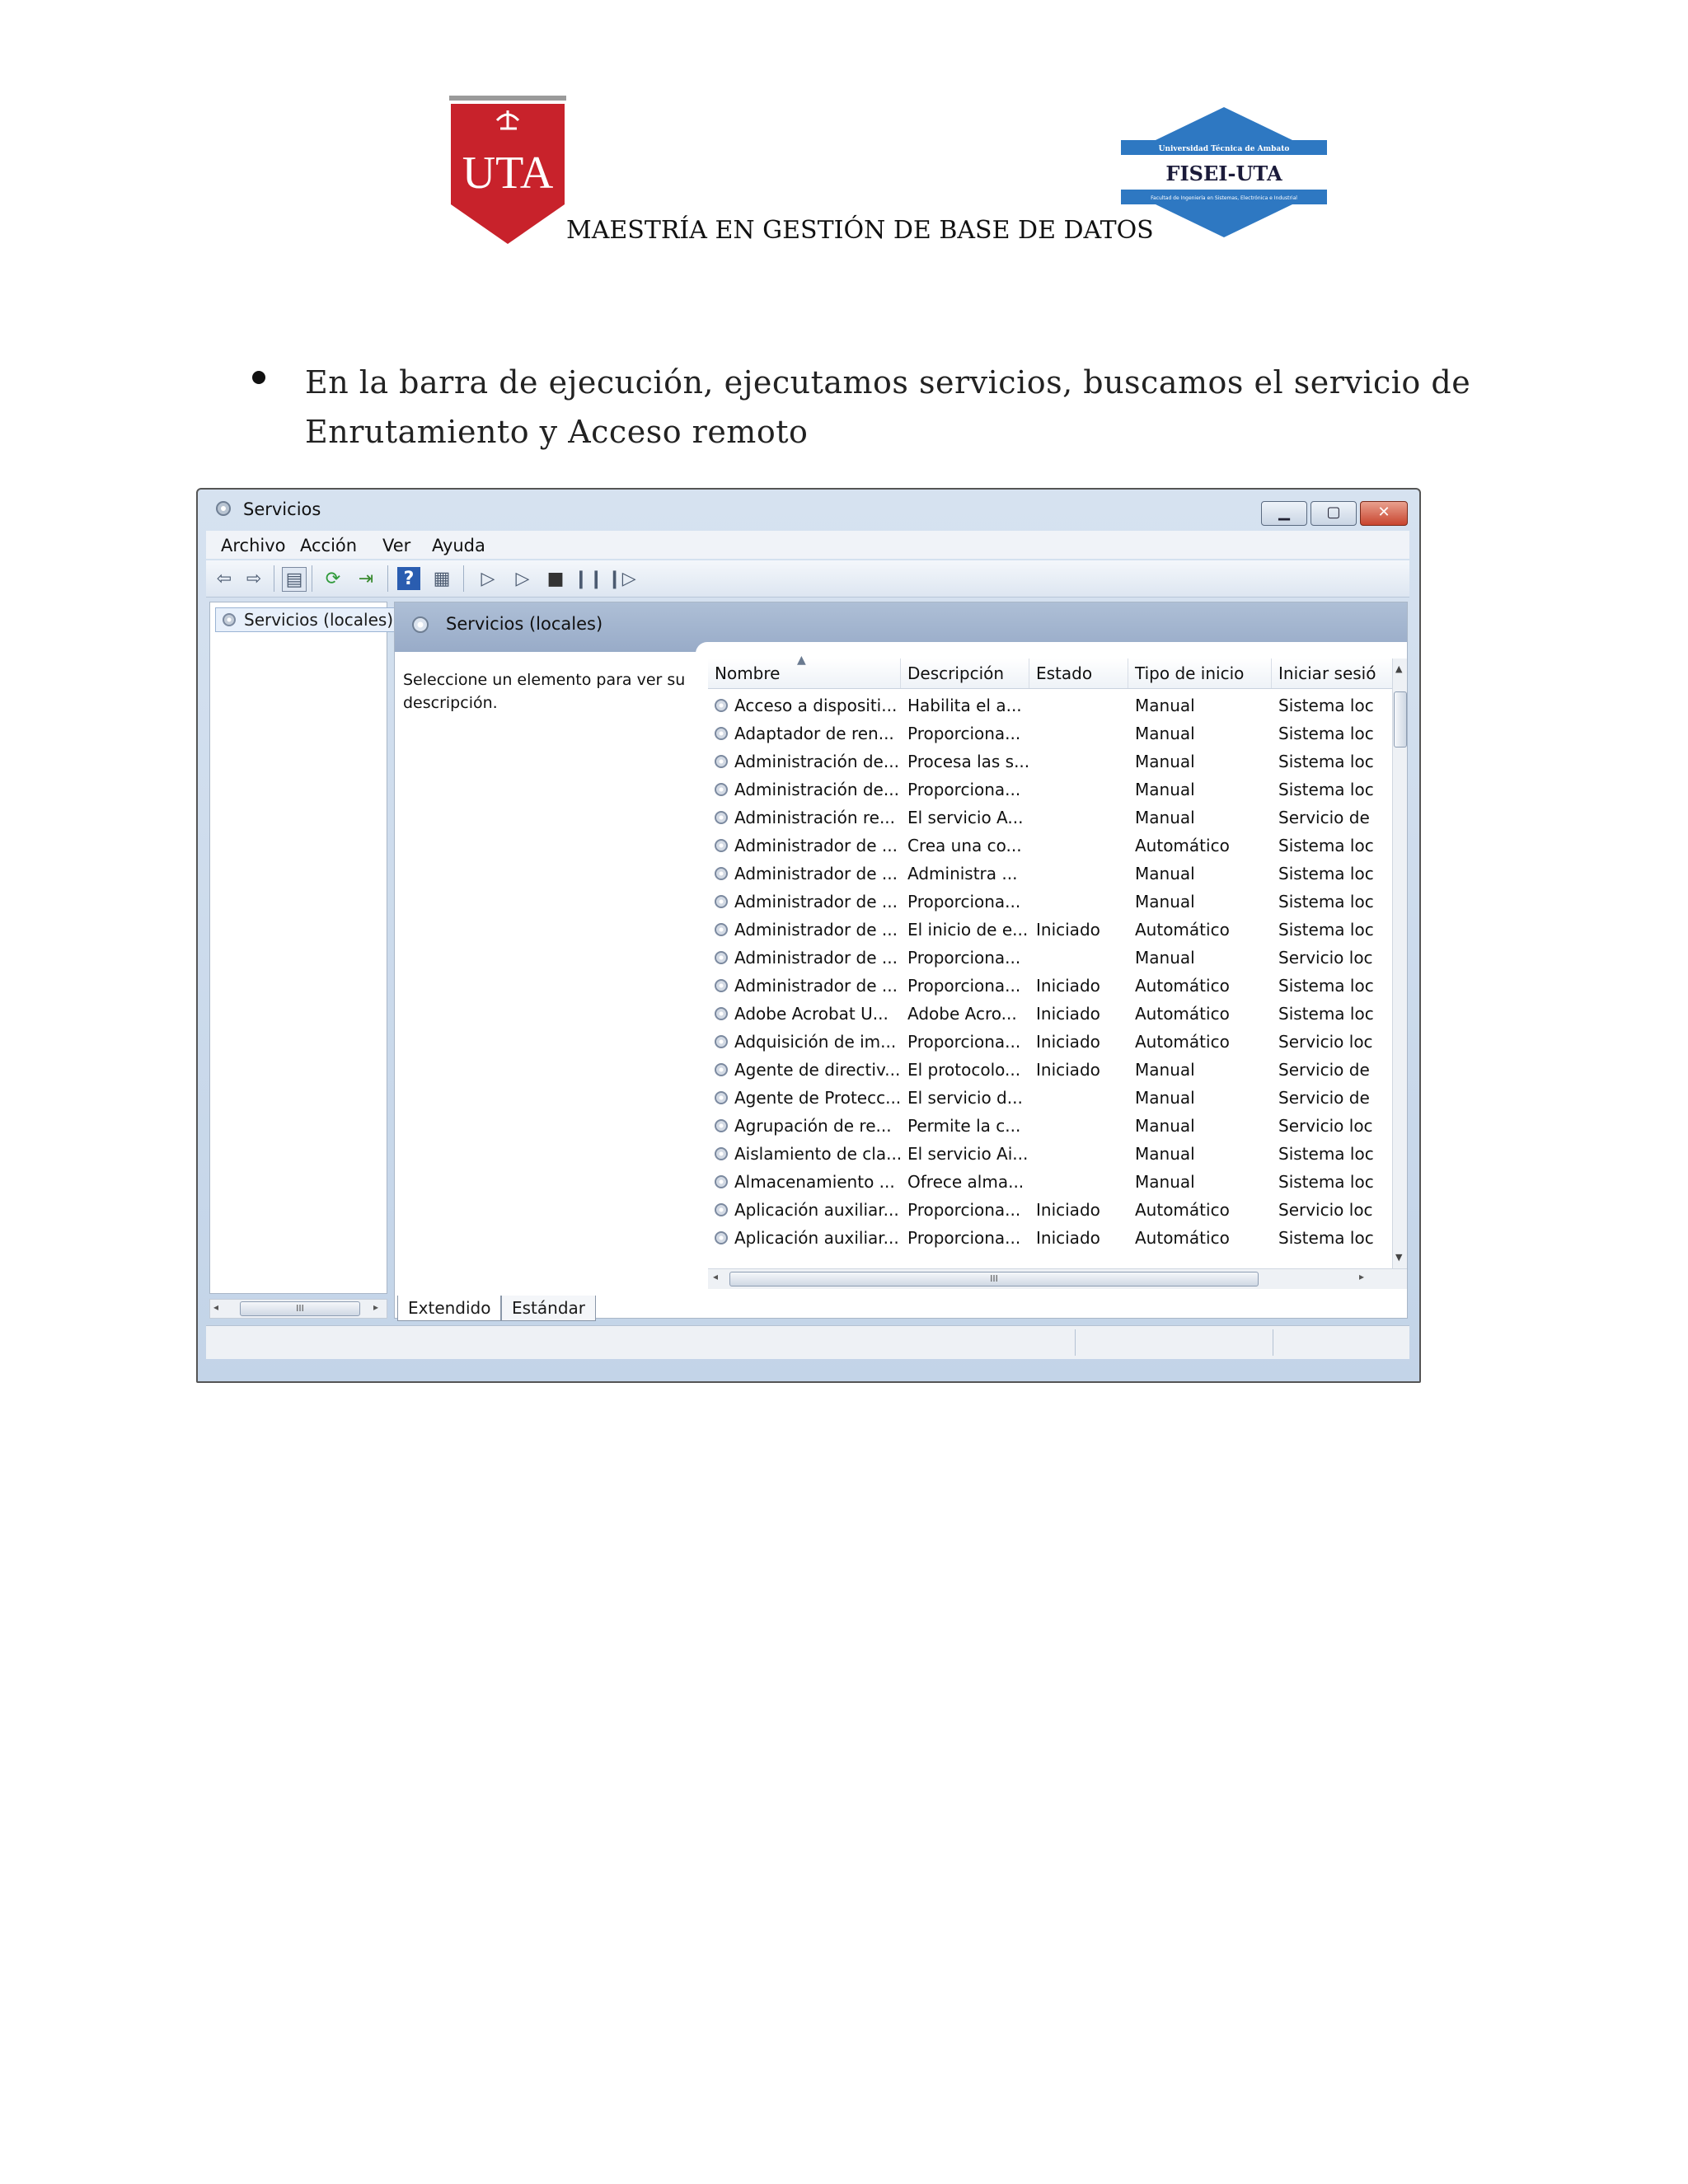 The width and height of the screenshot is (1688, 2184). What do you see at coordinates (808, 510) in the screenshot?
I see `title-bar: Servicios ▁ ▢ ✕` at bounding box center [808, 510].